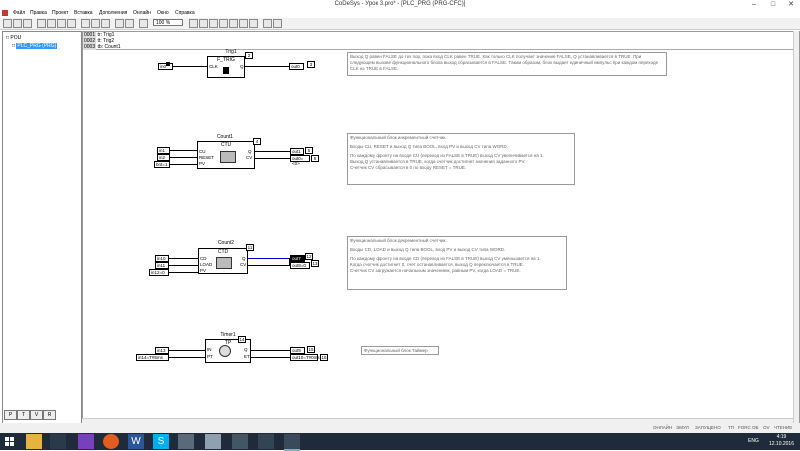 This screenshot has height=451, width=800. What do you see at coordinates (162, 164) in the screenshot?
I see `input-var: bnt=1` at bounding box center [162, 164].